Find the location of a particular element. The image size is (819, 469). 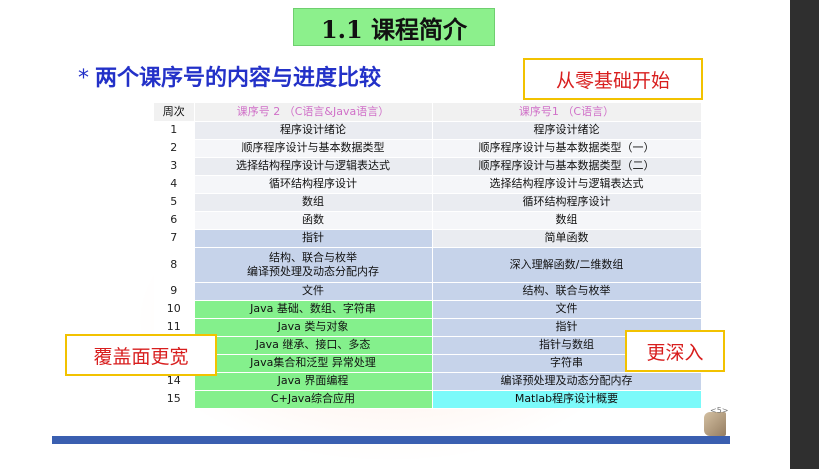

week-cell: 6 is located at coordinates (174, 220).